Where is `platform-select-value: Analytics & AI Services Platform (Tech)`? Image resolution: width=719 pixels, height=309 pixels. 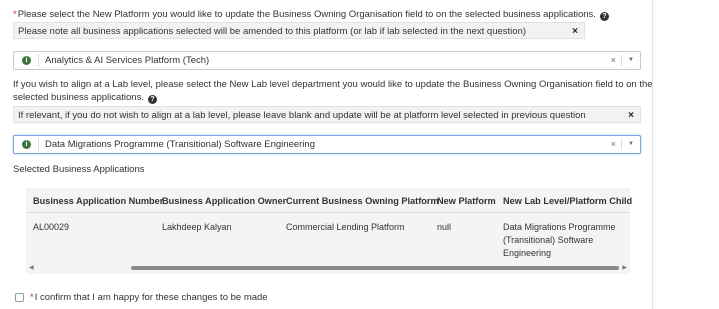 platform-select-value: Analytics & AI Services Platform (Tech) is located at coordinates (127, 60).